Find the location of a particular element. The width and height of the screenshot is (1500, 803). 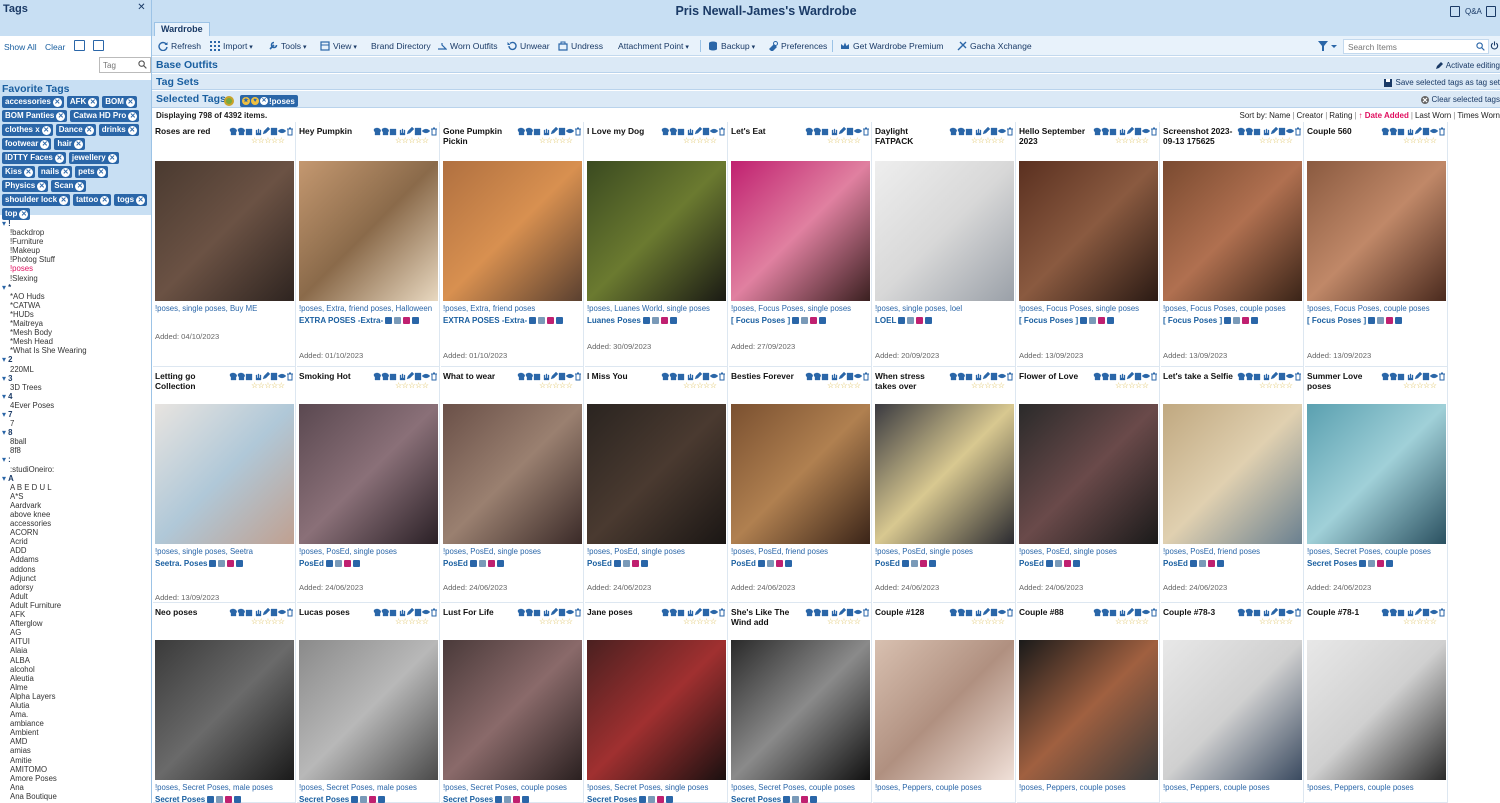

tag-tree-item: 4Ever Poses is located at coordinates (76, 405).